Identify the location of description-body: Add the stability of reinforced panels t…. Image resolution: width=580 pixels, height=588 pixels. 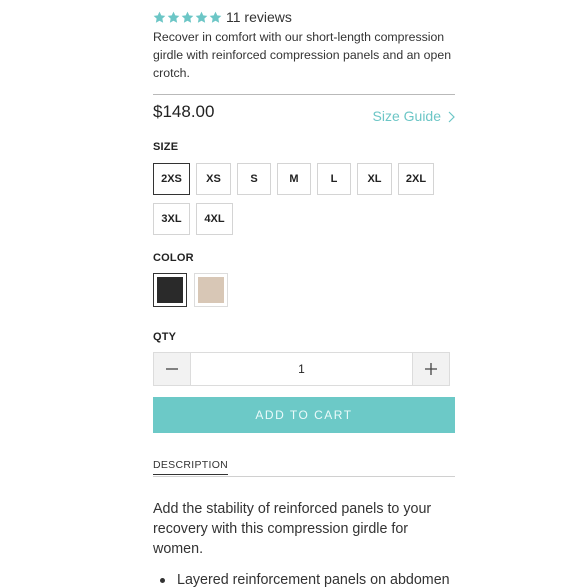
(292, 529).